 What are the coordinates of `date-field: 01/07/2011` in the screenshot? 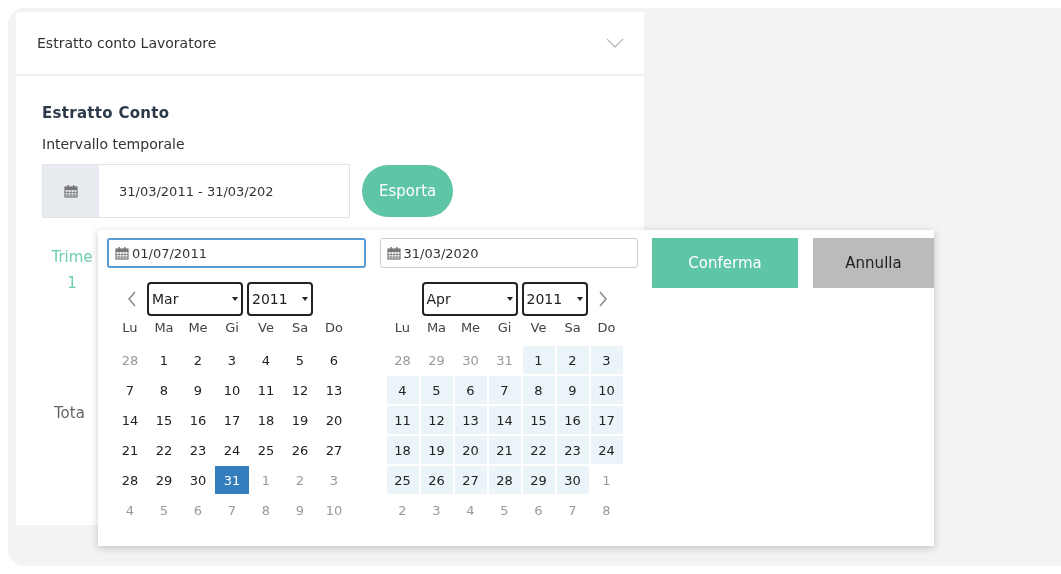 It's located at (236, 253).